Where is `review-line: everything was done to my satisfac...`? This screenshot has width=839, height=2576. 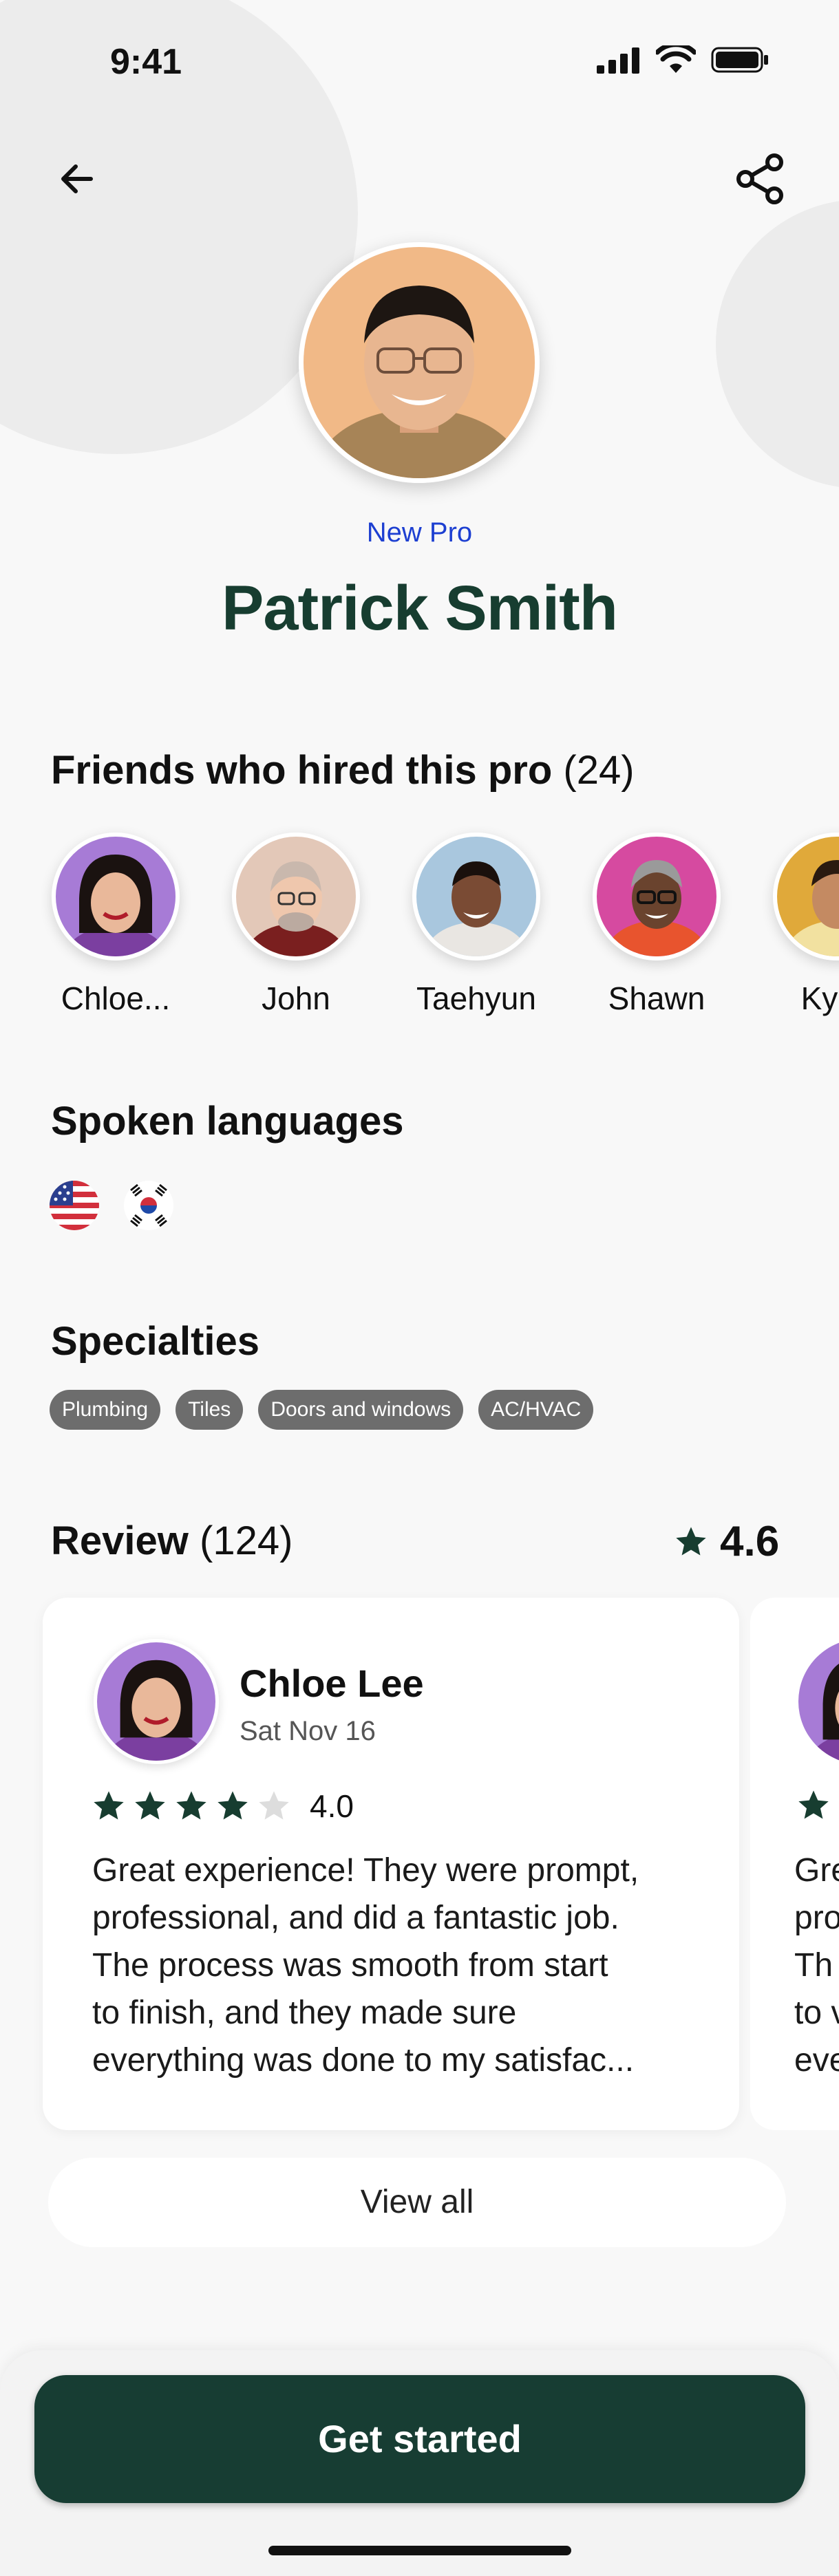 review-line: everything was done to my satisfac... is located at coordinates (364, 2060).